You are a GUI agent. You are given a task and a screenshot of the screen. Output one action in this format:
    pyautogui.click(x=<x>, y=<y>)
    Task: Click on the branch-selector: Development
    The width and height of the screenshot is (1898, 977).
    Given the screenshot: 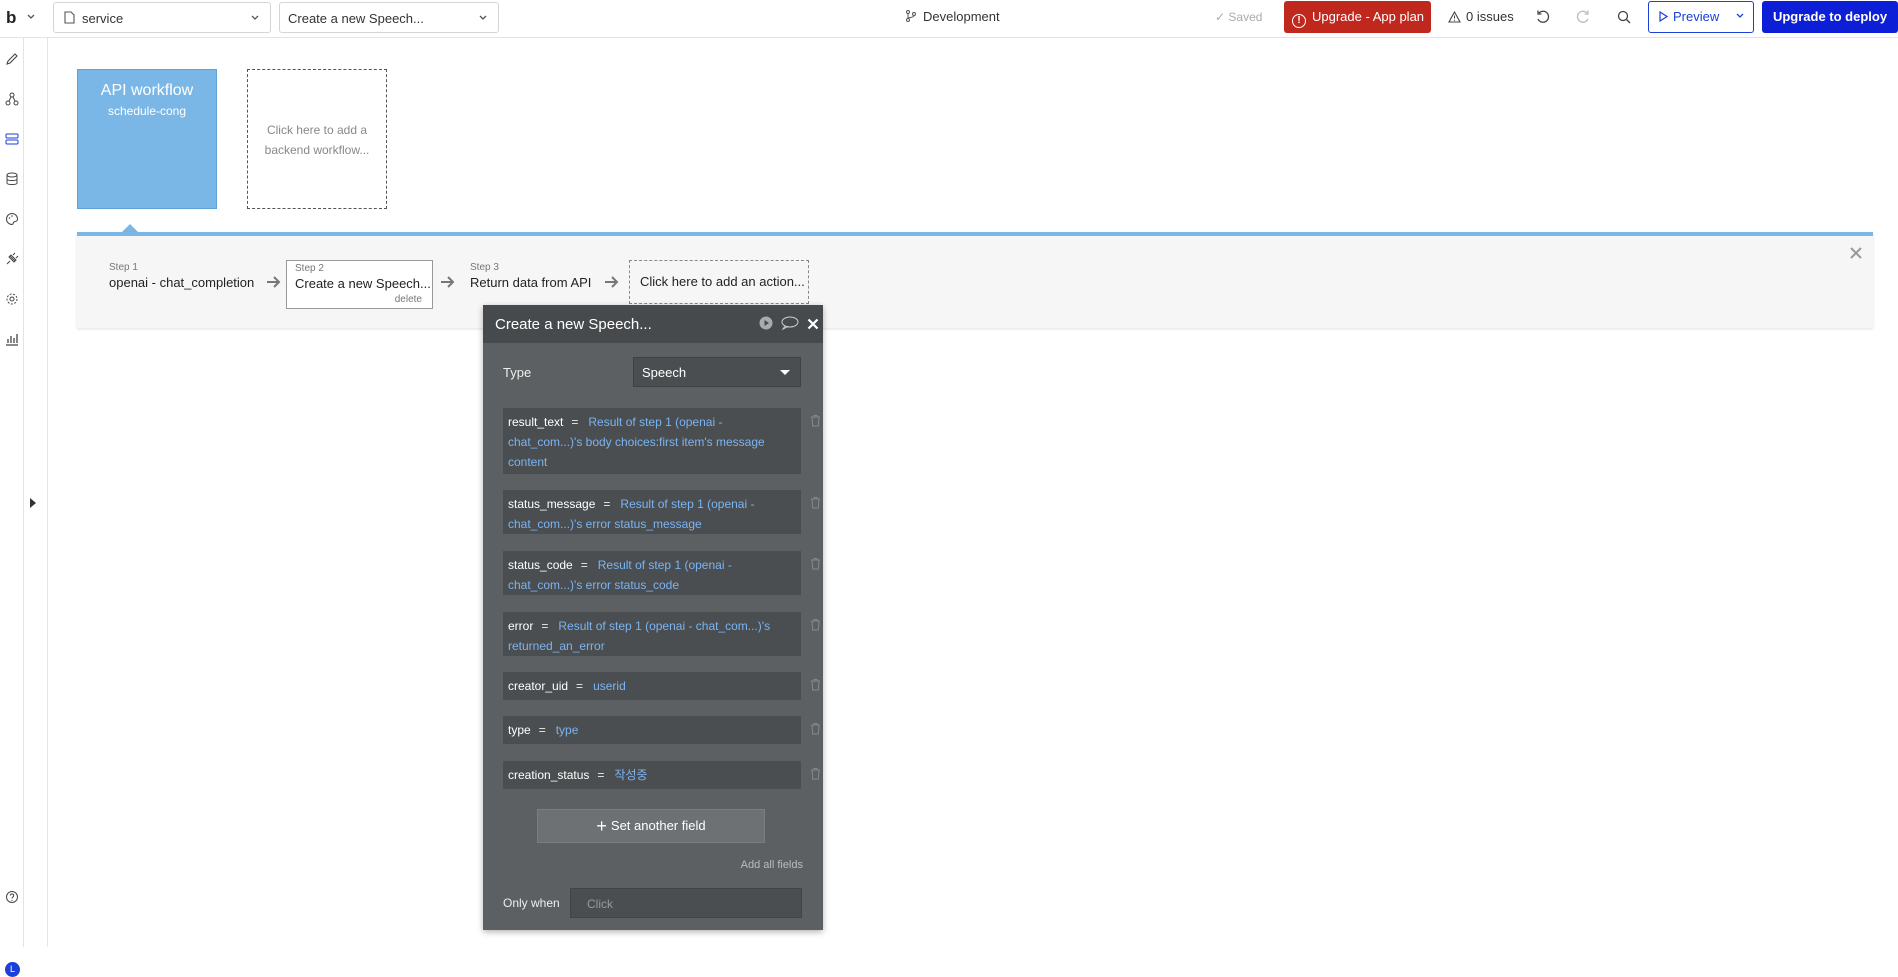 What is the action you would take?
    pyautogui.click(x=952, y=16)
    